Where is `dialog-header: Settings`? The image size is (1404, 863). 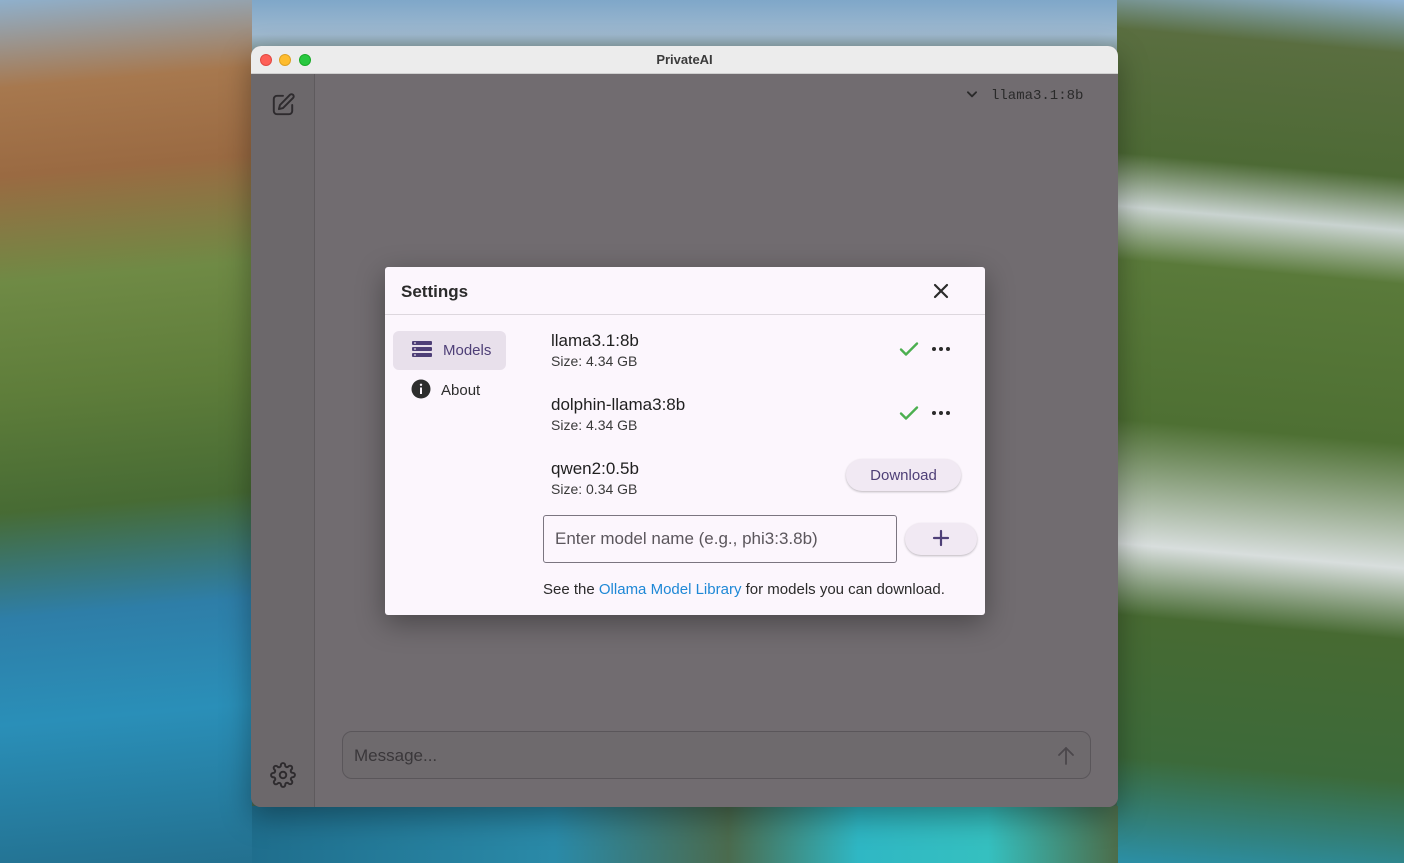
dialog-header: Settings is located at coordinates (685, 291).